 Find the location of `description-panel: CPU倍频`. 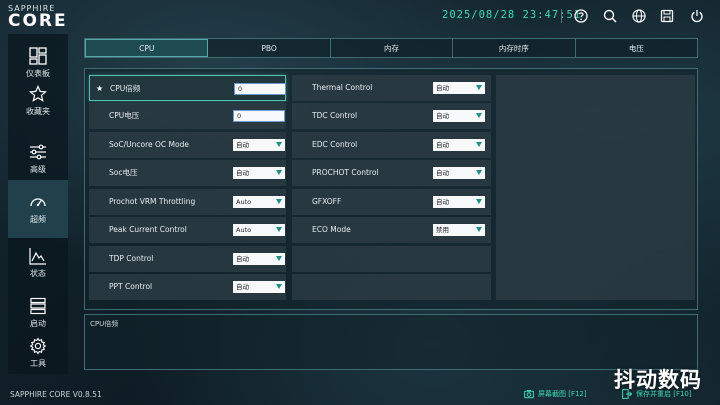

description-panel: CPU倍频 is located at coordinates (391, 342).